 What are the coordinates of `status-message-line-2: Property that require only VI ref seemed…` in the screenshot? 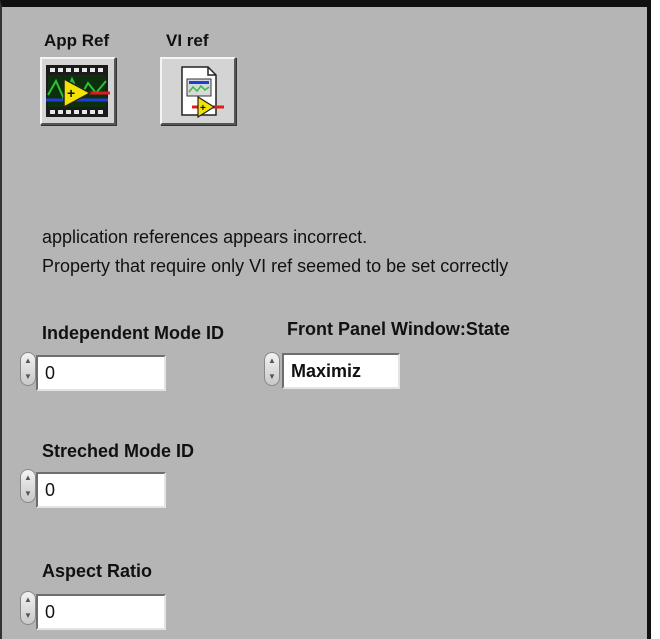 It's located at (275, 266).